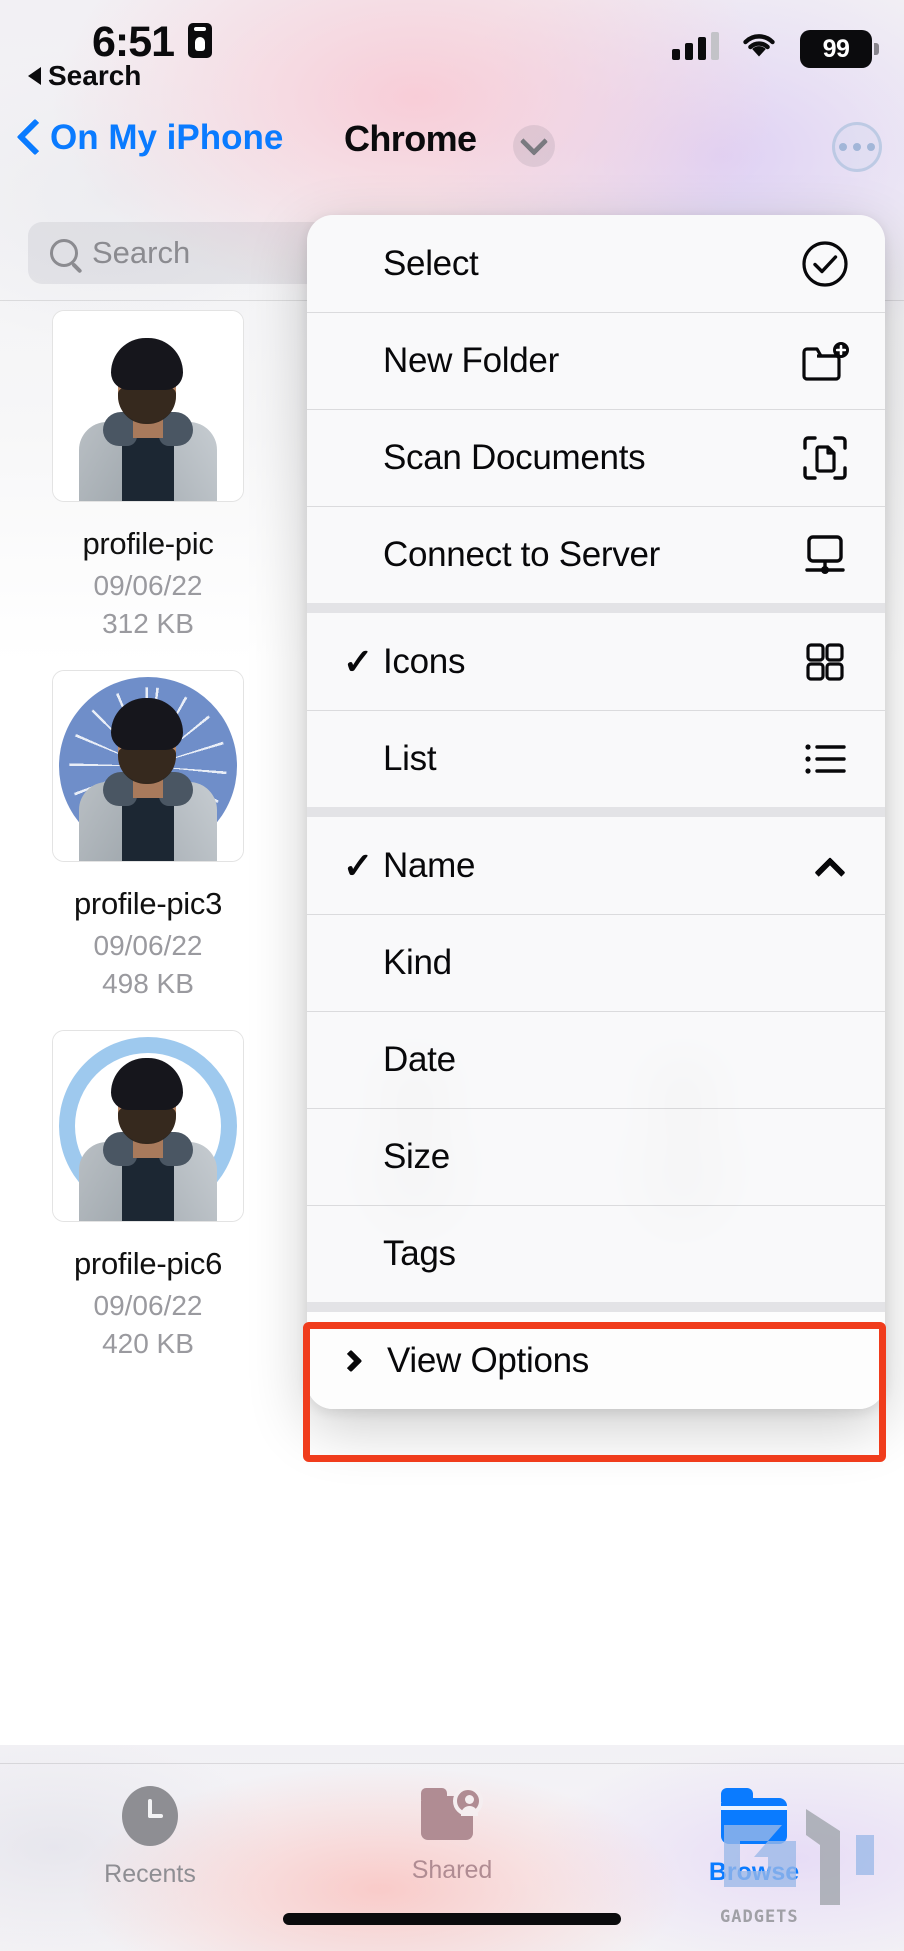 The width and height of the screenshot is (904, 1951). What do you see at coordinates (521, 554) in the screenshot?
I see `menu-item-label: Connect to Server` at bounding box center [521, 554].